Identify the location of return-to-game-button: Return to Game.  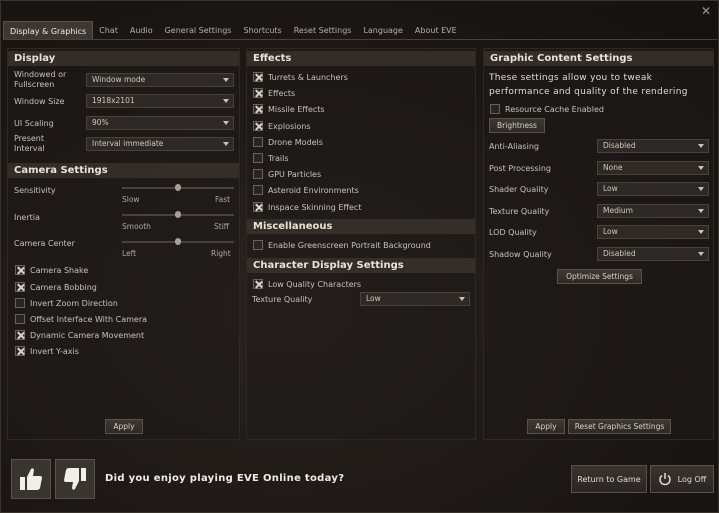
(609, 479).